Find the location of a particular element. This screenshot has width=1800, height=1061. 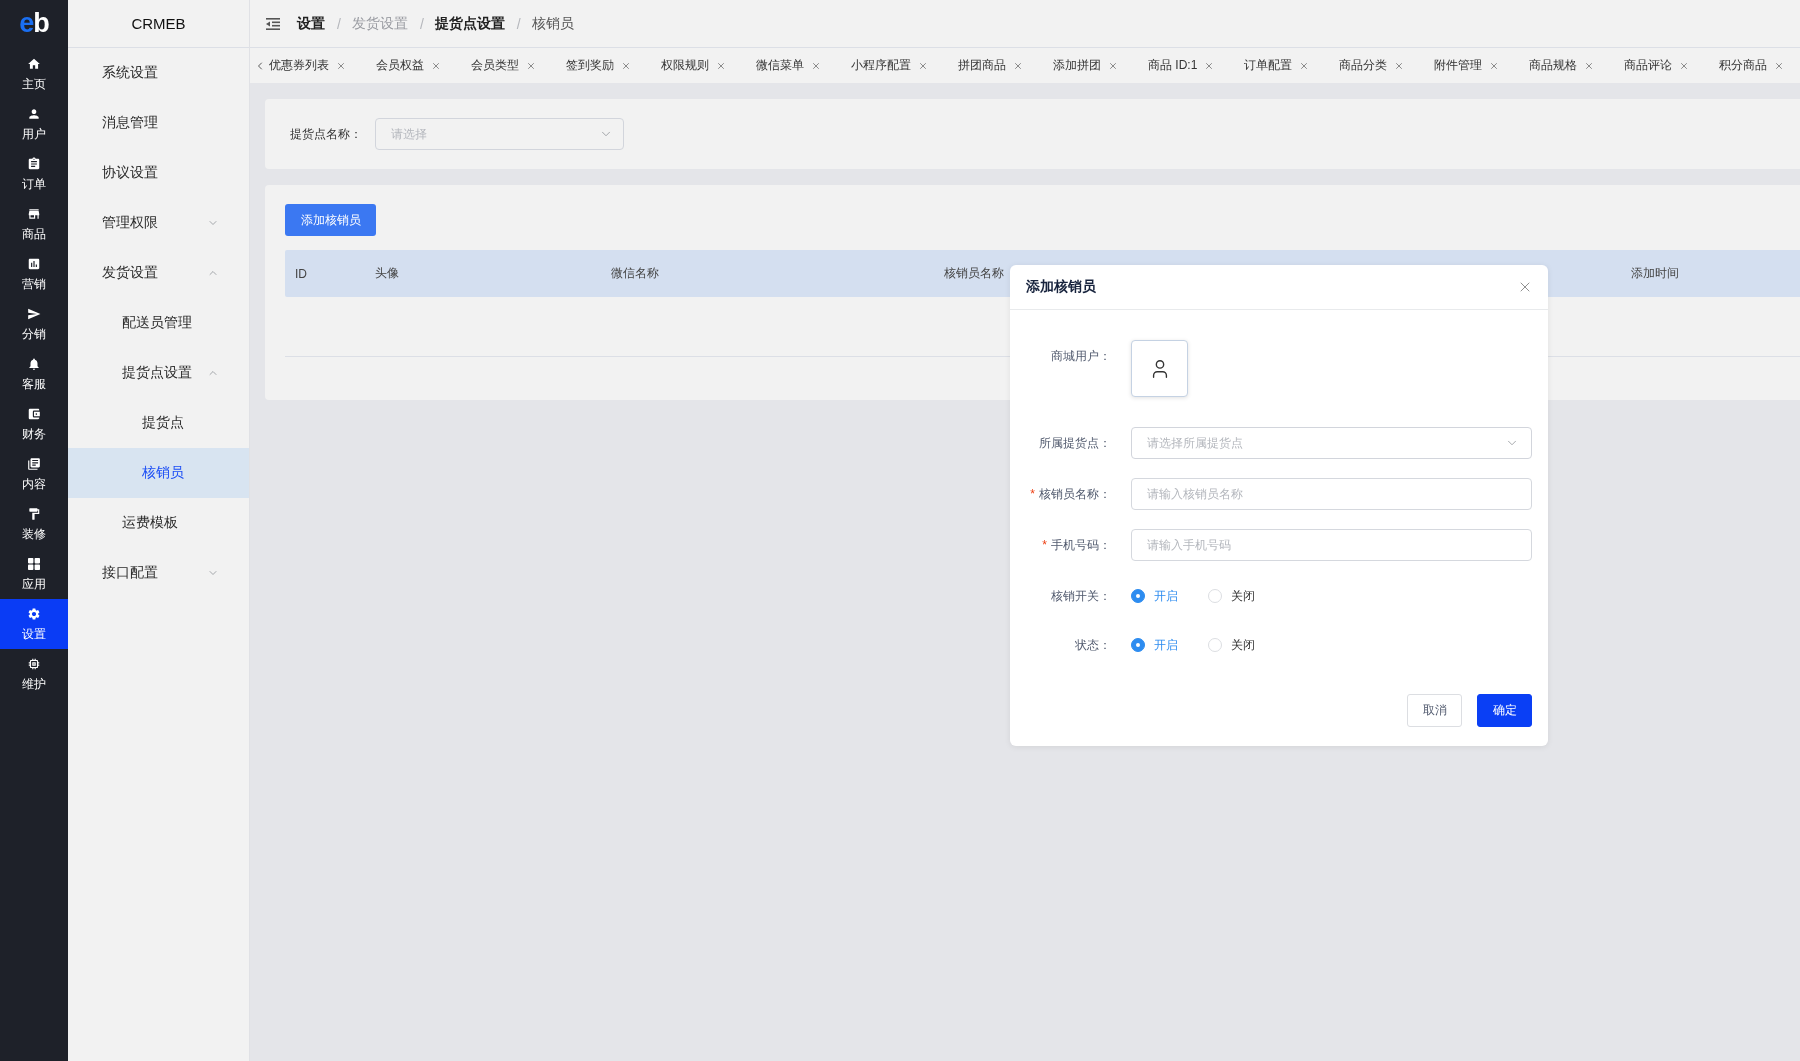

input-field: 请输入手机号码 is located at coordinates (1331, 545).